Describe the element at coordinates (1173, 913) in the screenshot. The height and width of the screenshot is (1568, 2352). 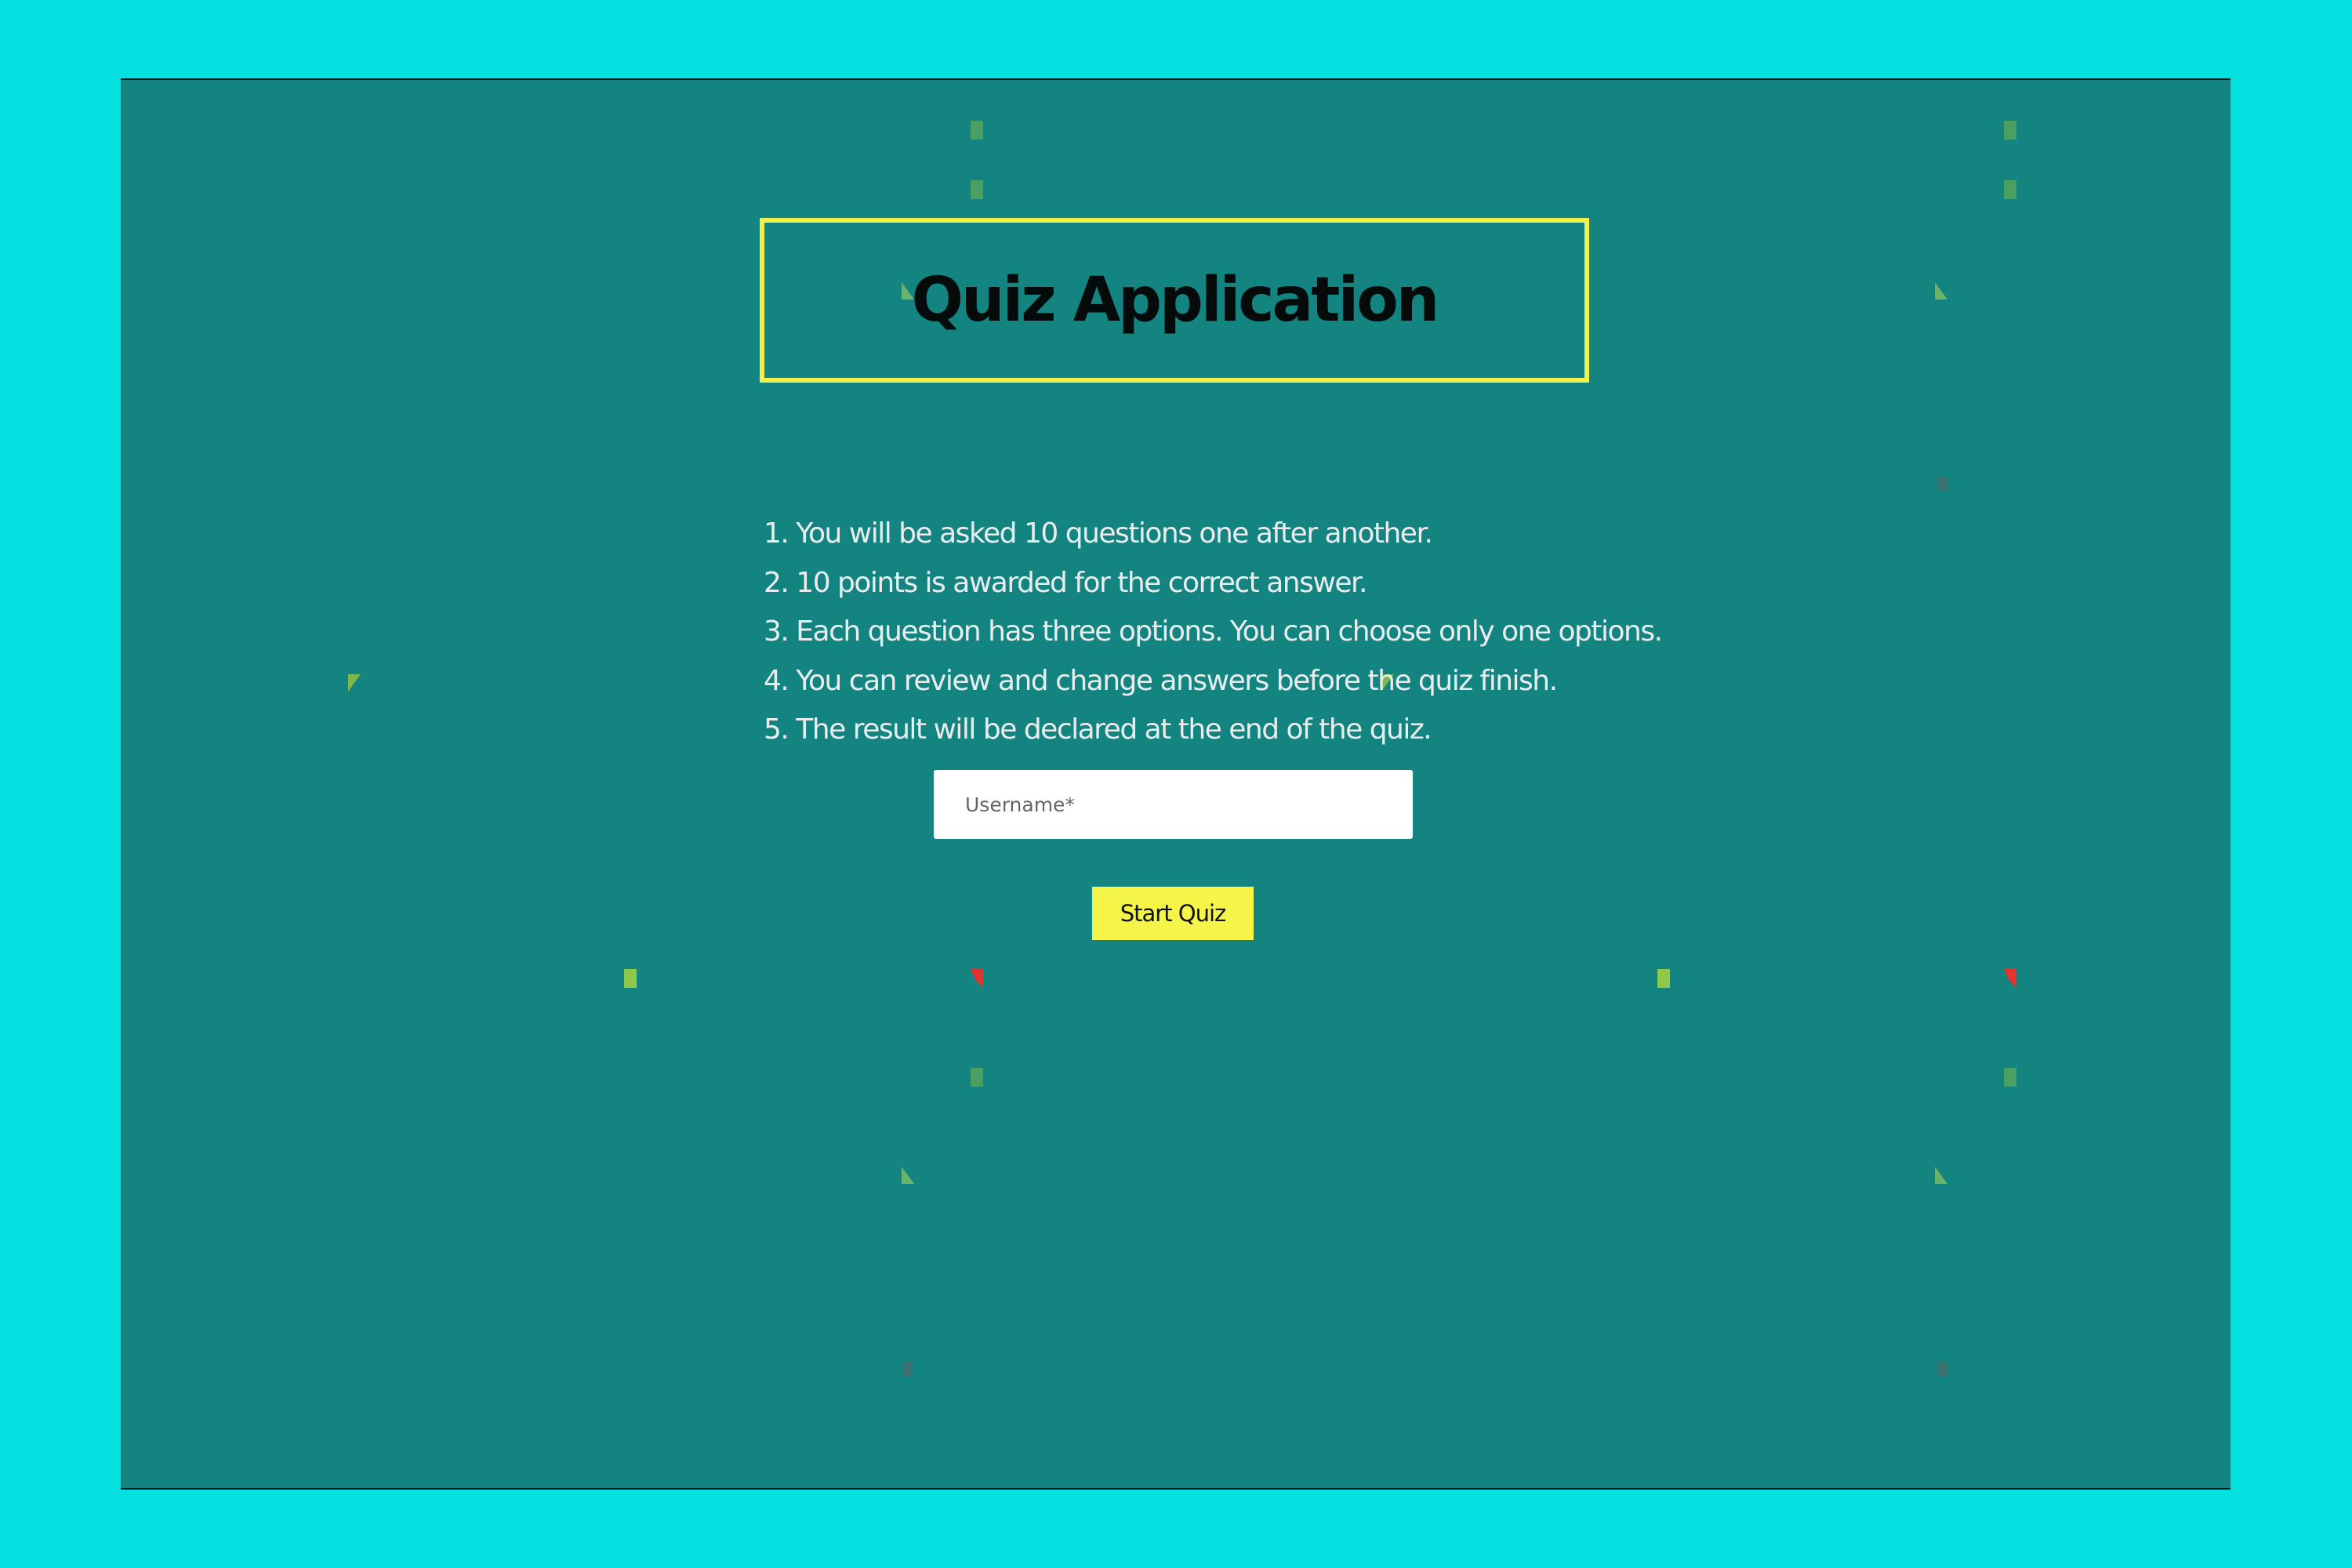
I see `start-quiz-button: Start Quiz` at that location.